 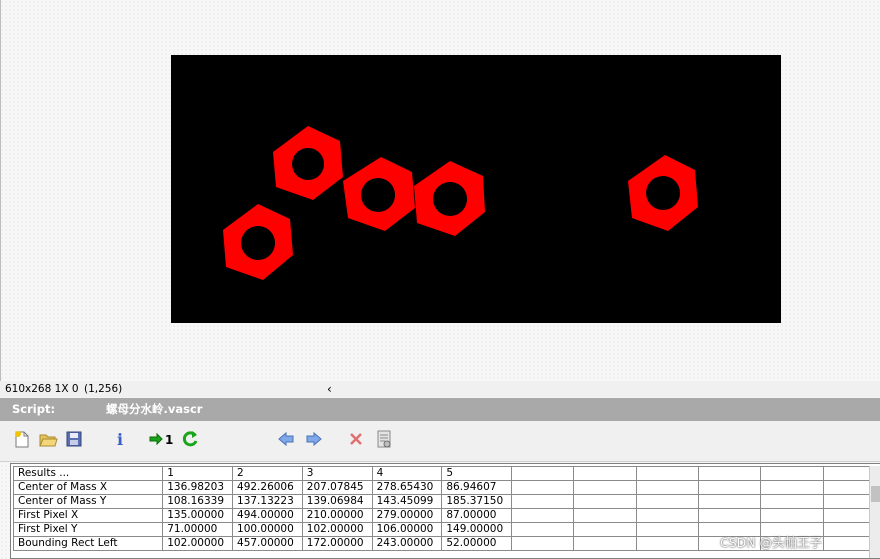 I want to click on results-col-header: 4, so click(x=407, y=474).